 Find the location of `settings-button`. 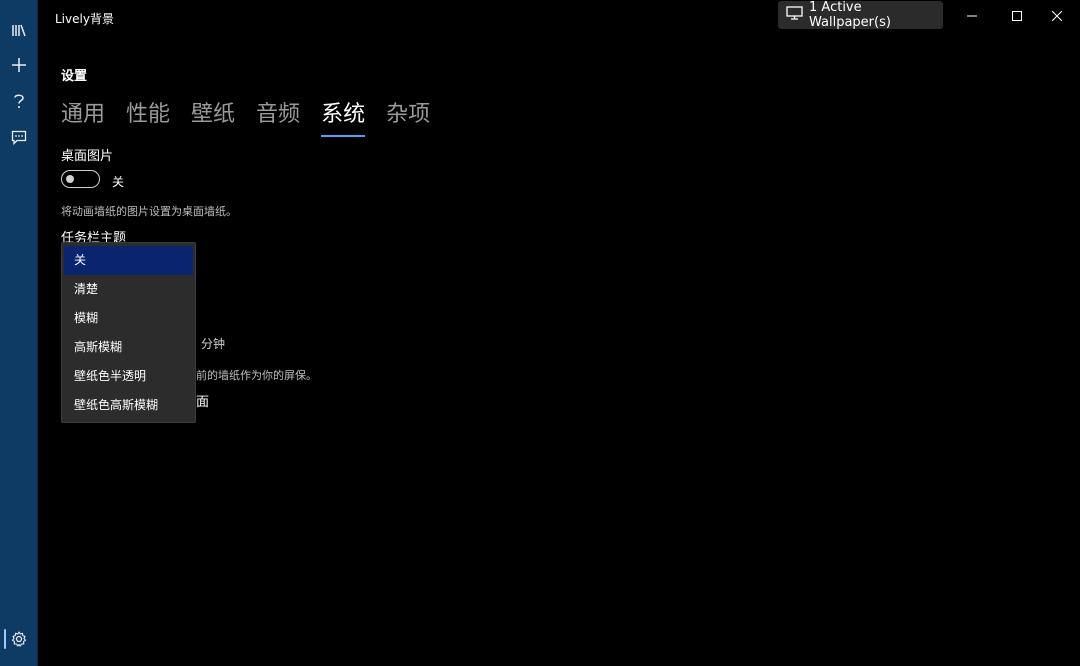

settings-button is located at coordinates (18, 639).